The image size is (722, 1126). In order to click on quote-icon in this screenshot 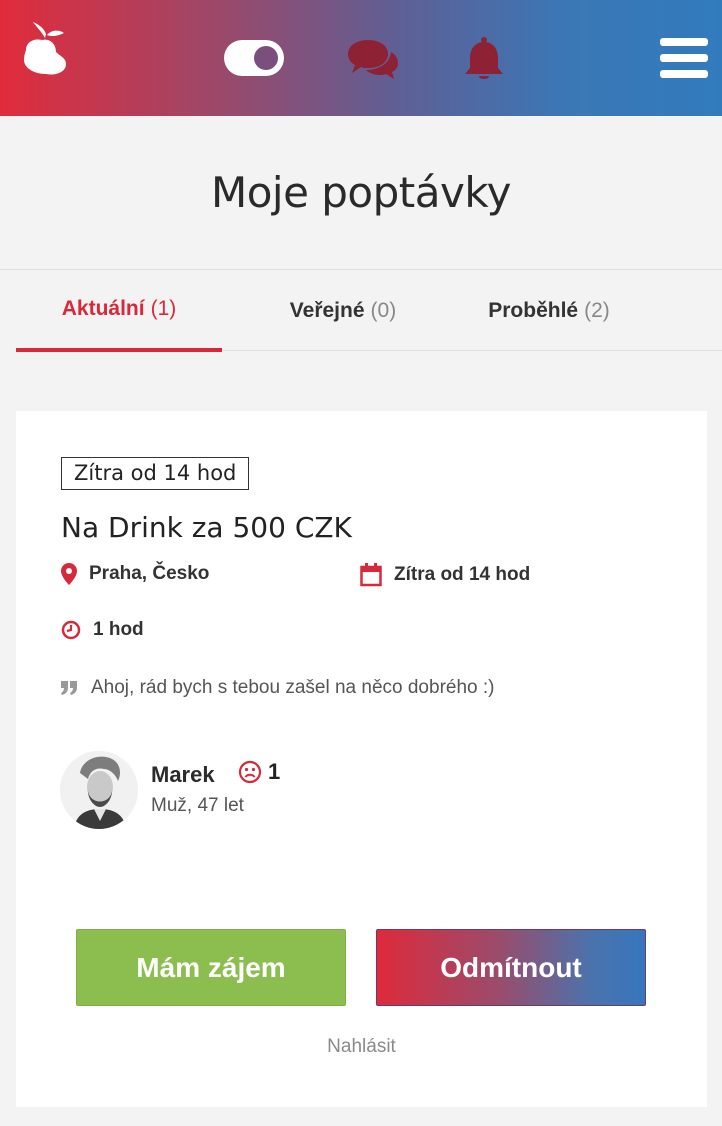, I will do `click(69, 688)`.